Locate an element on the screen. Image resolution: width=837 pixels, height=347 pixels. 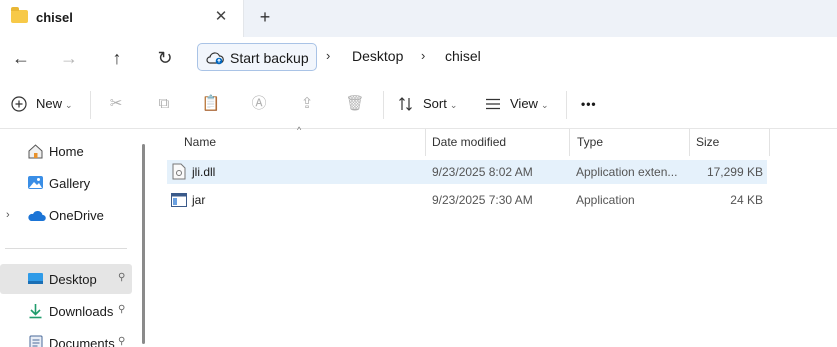
close-tab-button: ✕ is located at coordinates (221, 17).